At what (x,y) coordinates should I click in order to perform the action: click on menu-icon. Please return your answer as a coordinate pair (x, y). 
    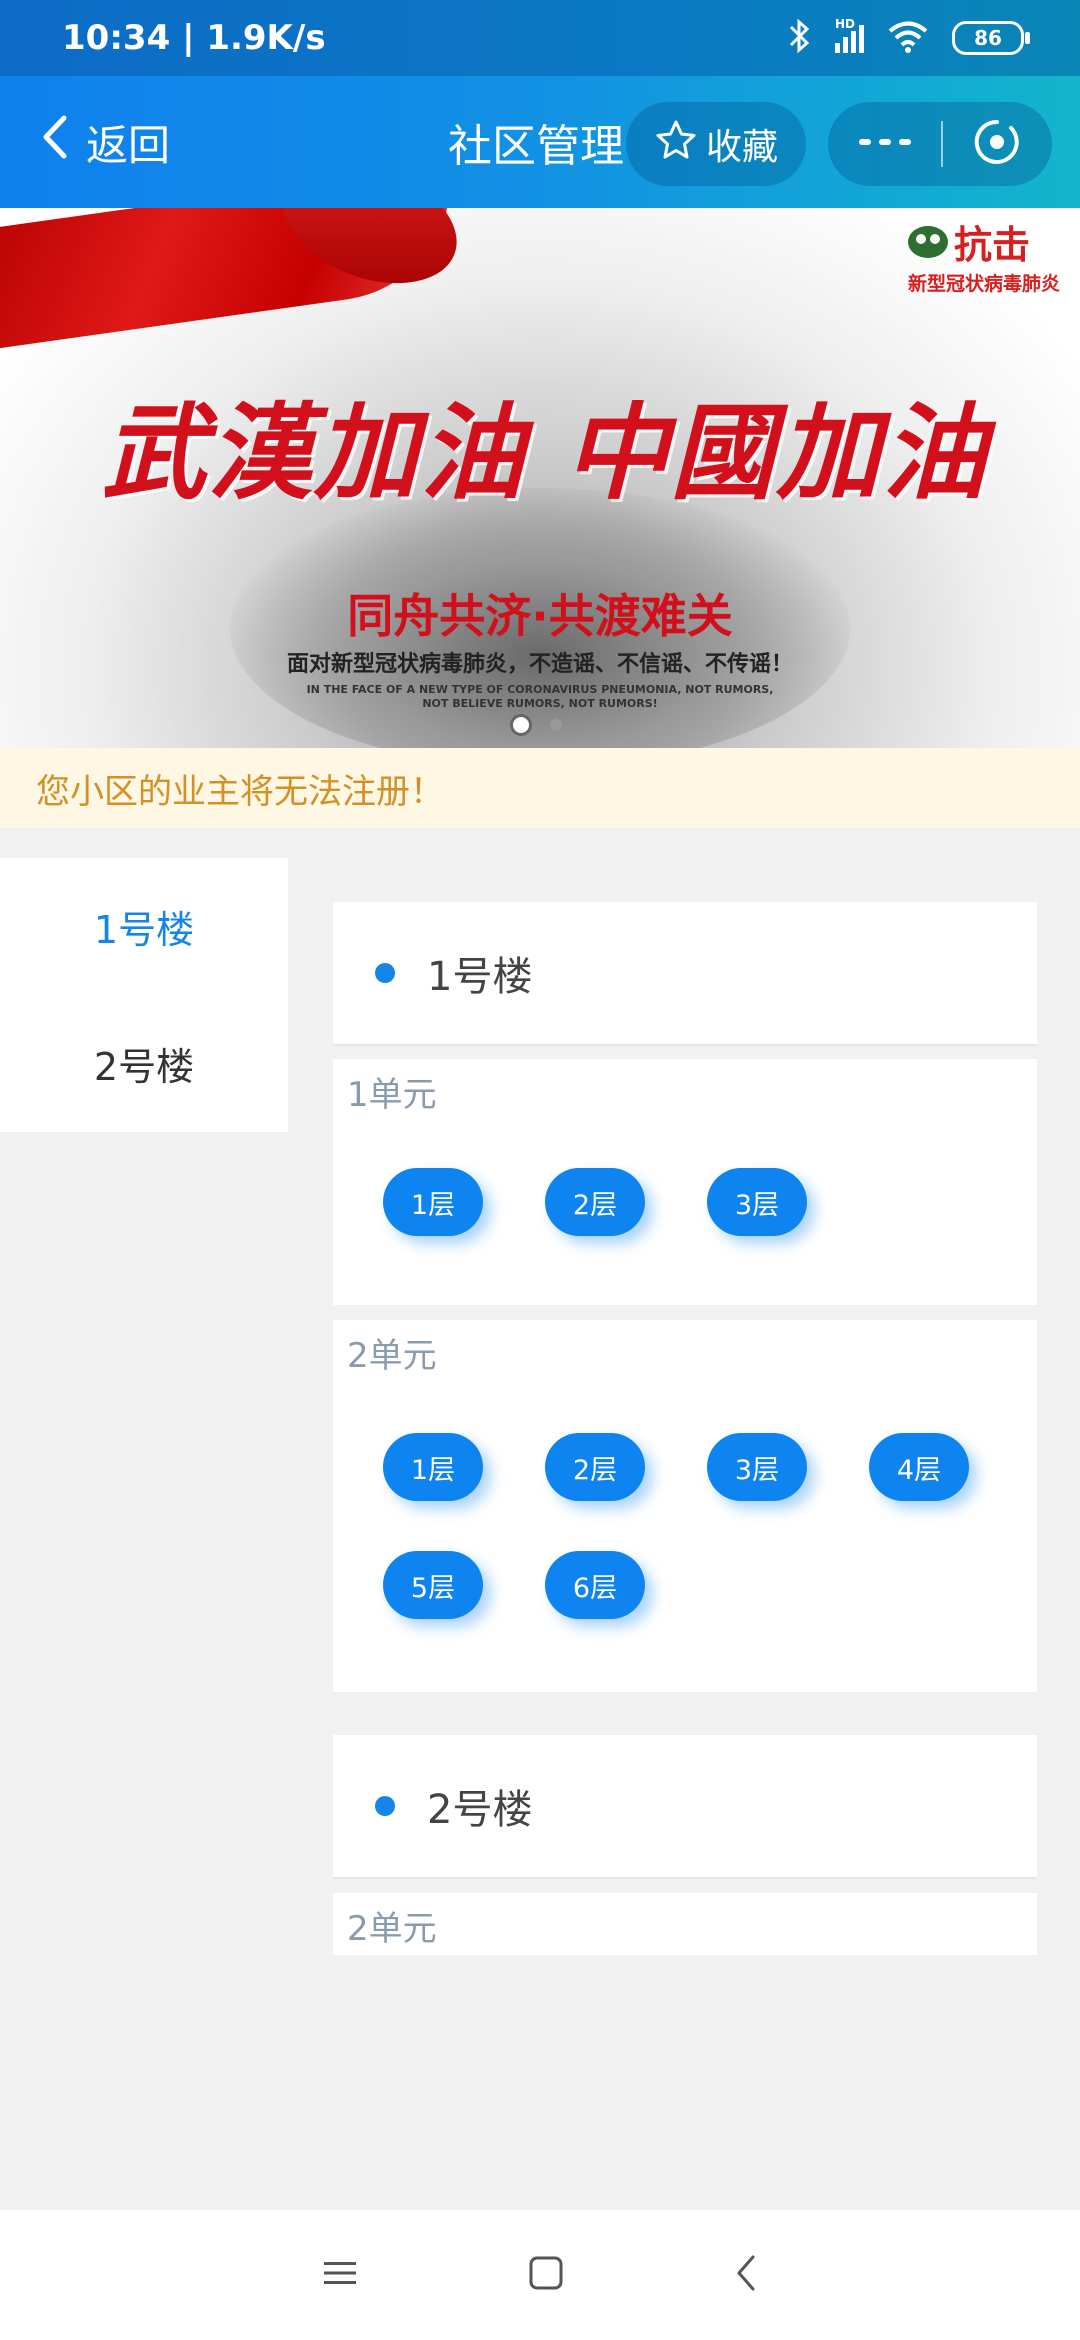
    Looking at the image, I should click on (340, 2275).